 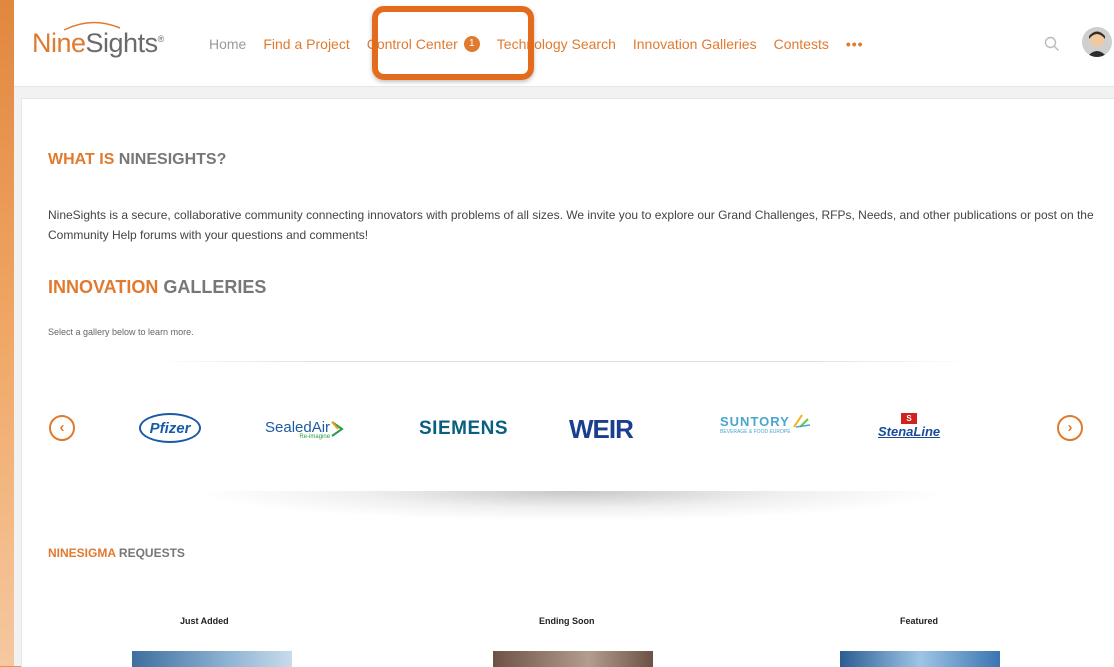 What do you see at coordinates (103, 287) in the screenshot?
I see `galleries-accent: INNOVATION` at bounding box center [103, 287].